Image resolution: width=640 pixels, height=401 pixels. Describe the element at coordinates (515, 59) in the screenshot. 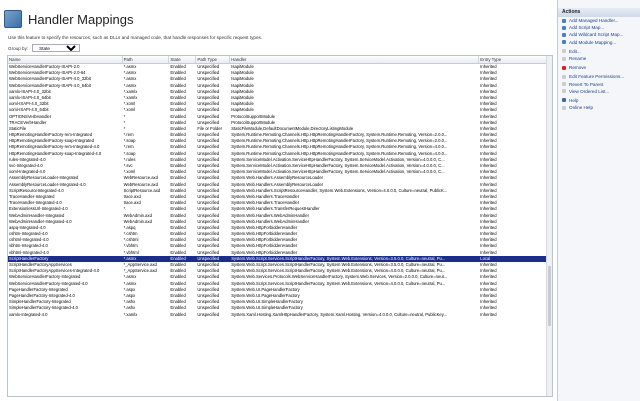

I see `col-entry-type-header: Entry Type` at that location.